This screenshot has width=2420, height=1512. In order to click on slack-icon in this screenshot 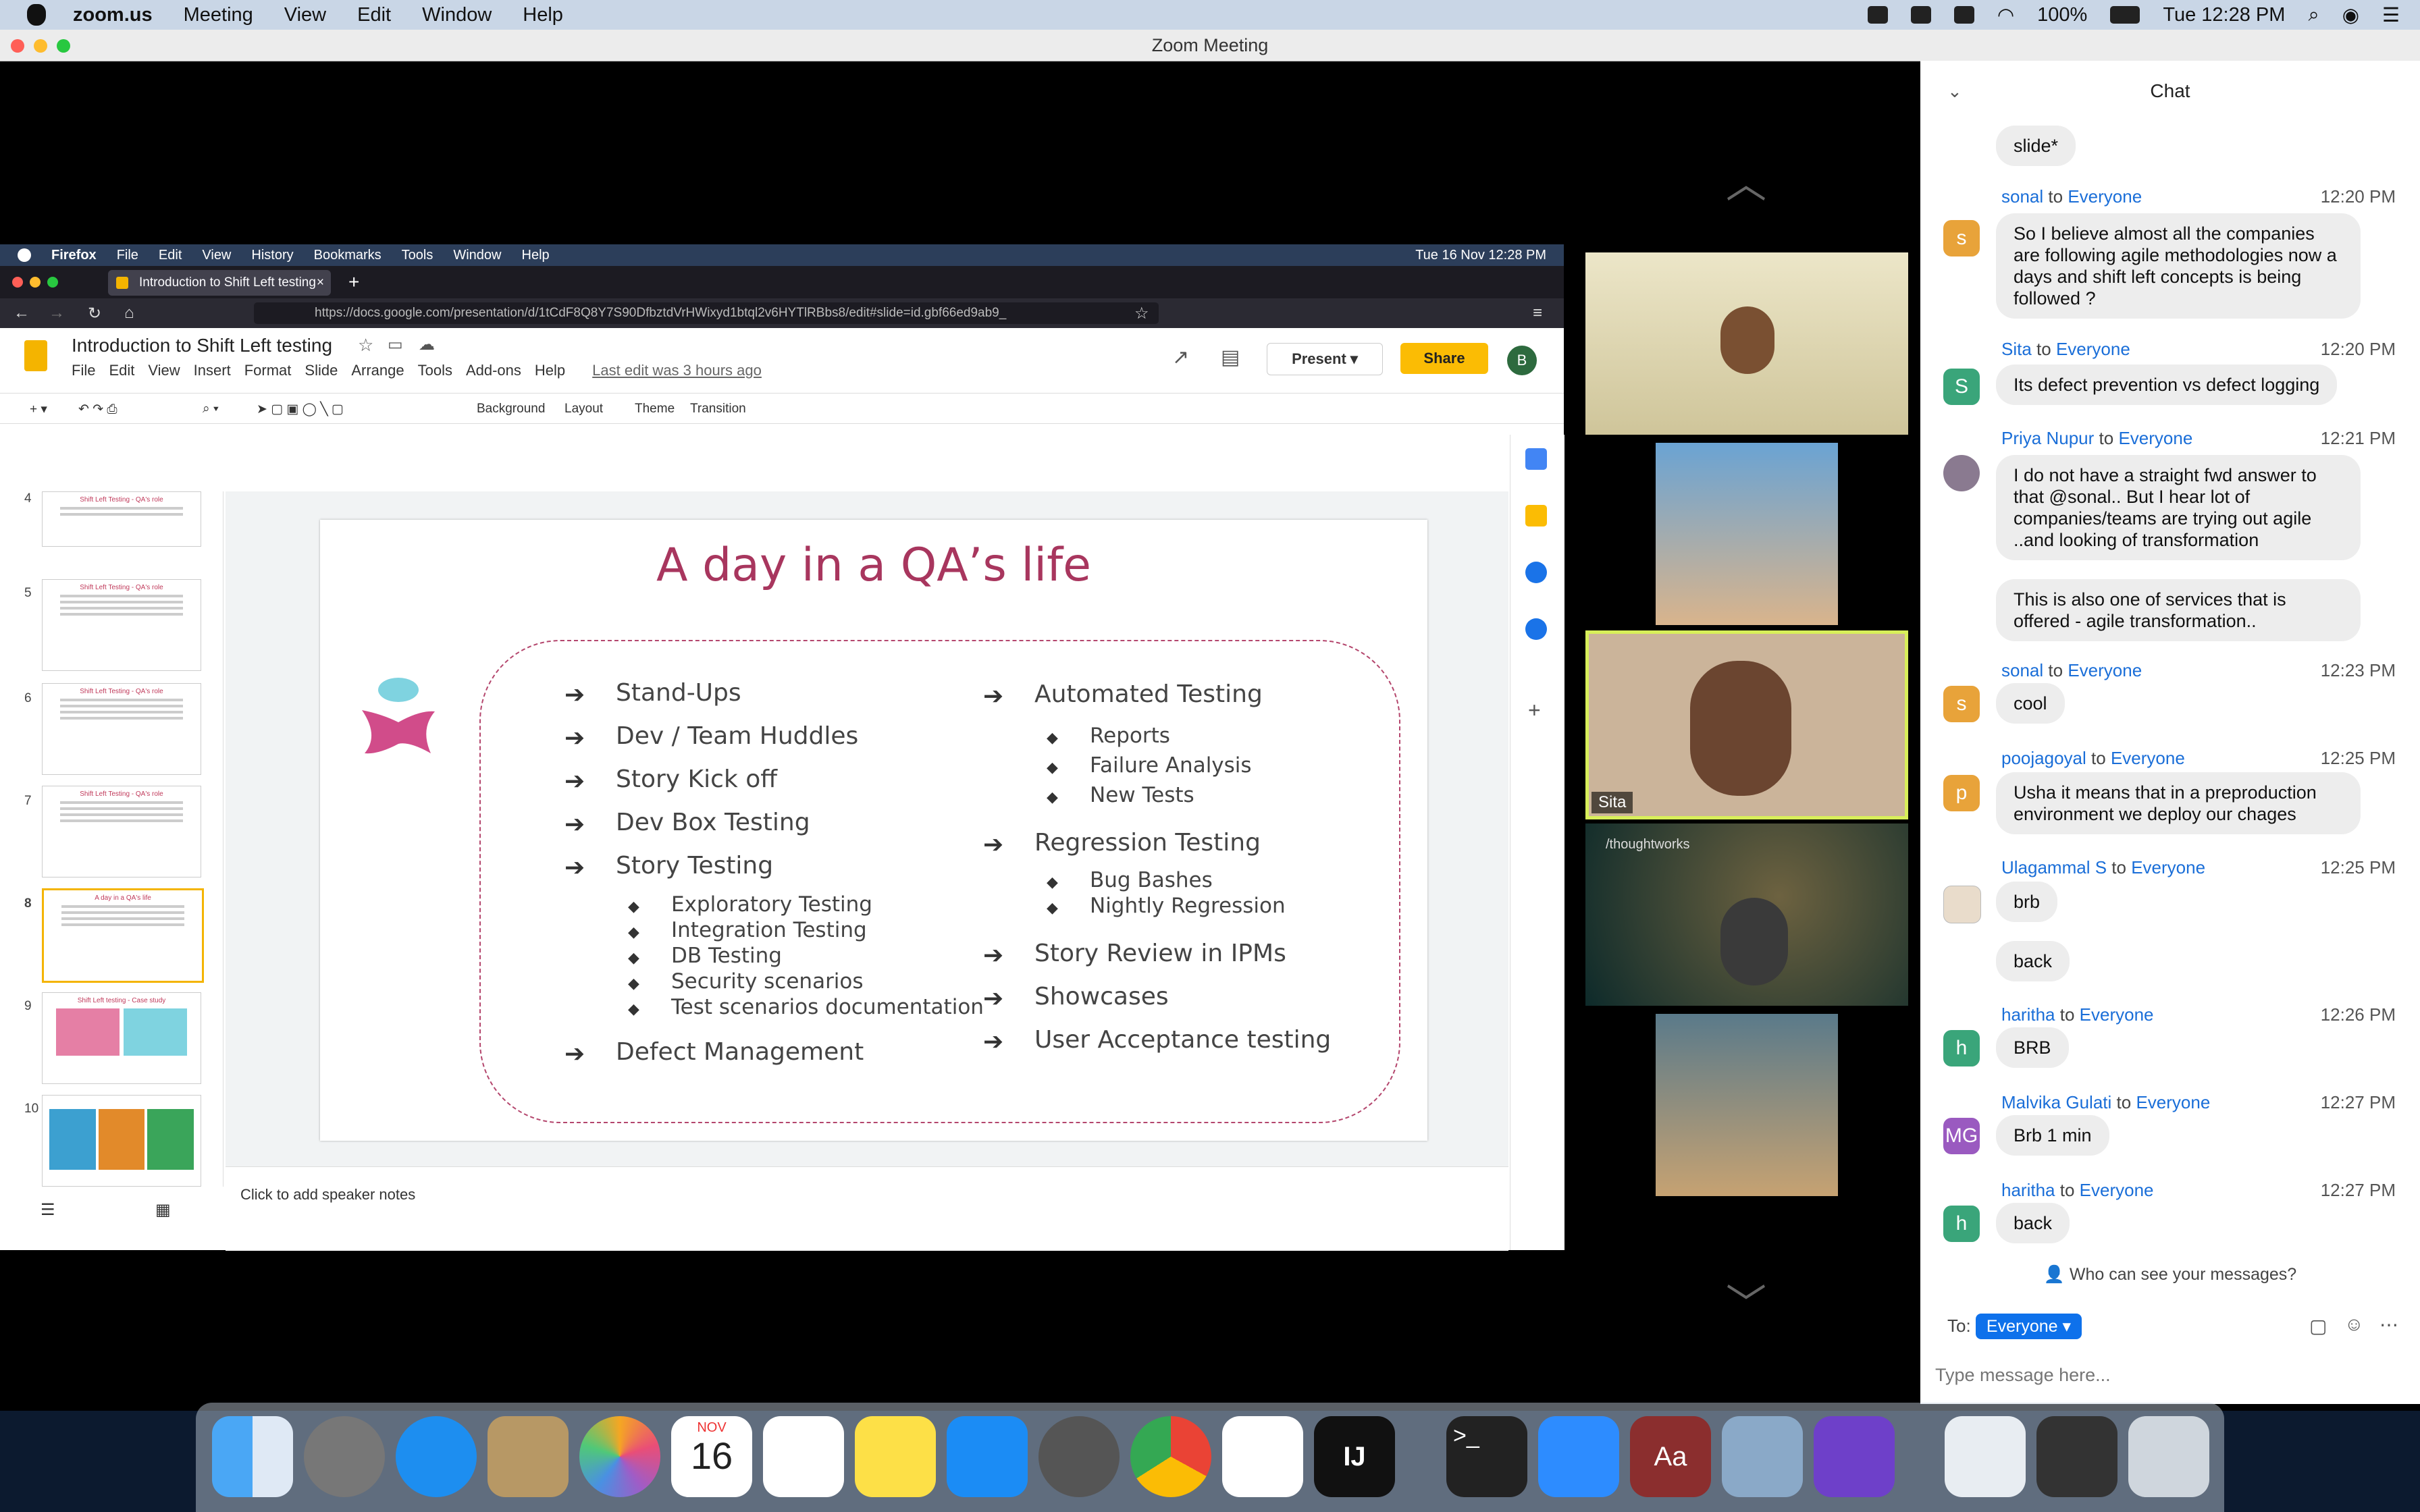, I will do `click(1262, 1457)`.